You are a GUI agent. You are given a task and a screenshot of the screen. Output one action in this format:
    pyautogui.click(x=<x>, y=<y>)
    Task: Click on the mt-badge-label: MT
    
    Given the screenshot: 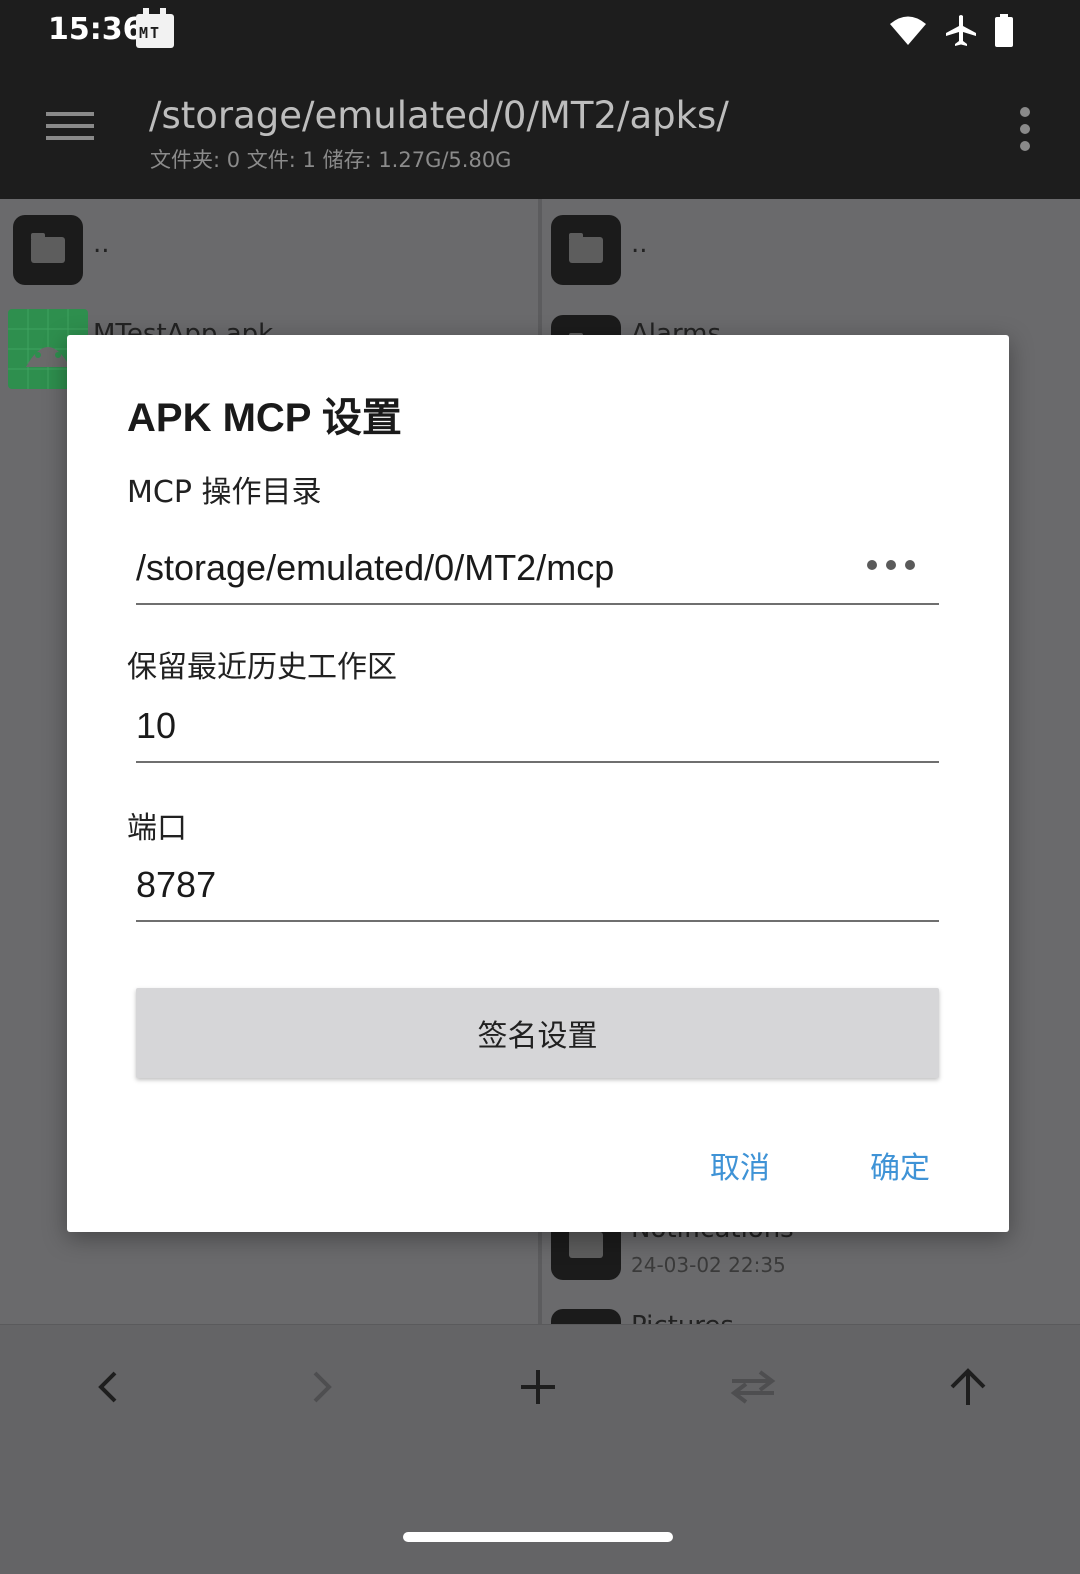 What is the action you would take?
    pyautogui.click(x=150, y=33)
    